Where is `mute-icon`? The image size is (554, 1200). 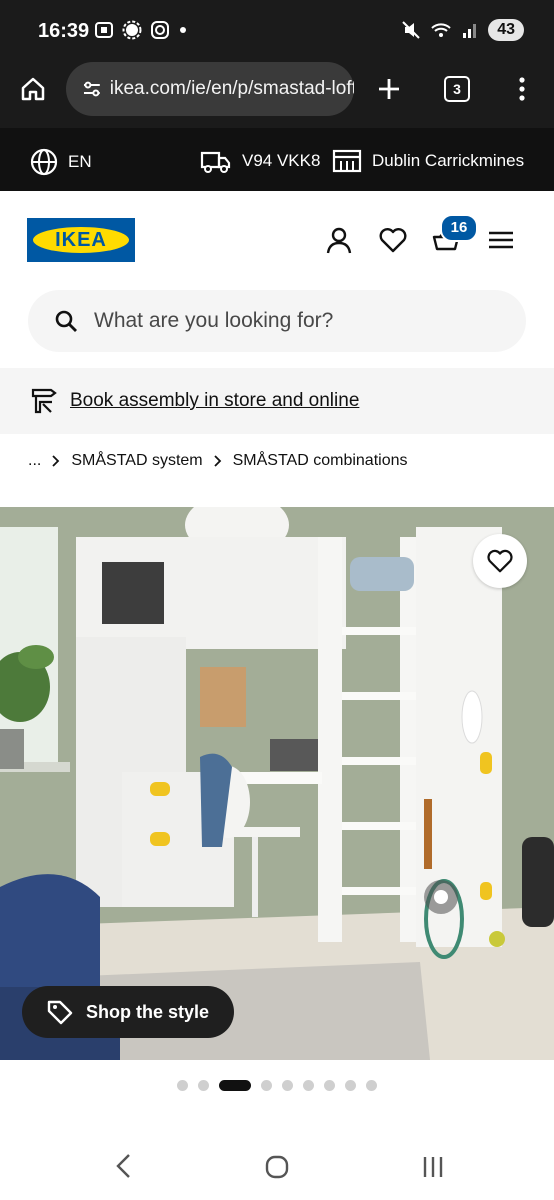
mute-icon is located at coordinates (411, 30).